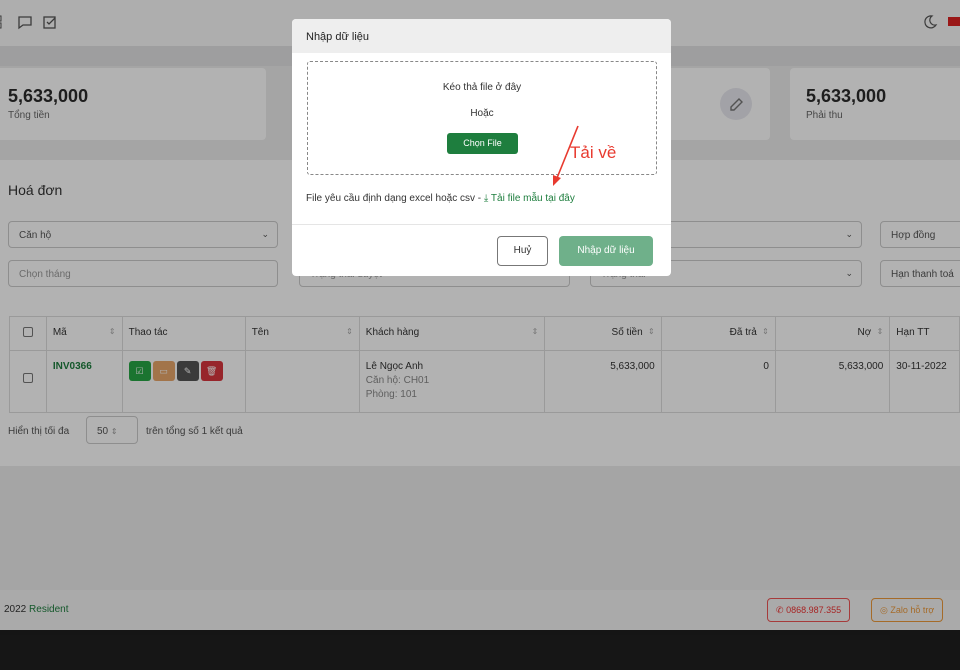 This screenshot has height=670, width=960. I want to click on cancel-button: Huỷ, so click(522, 251).